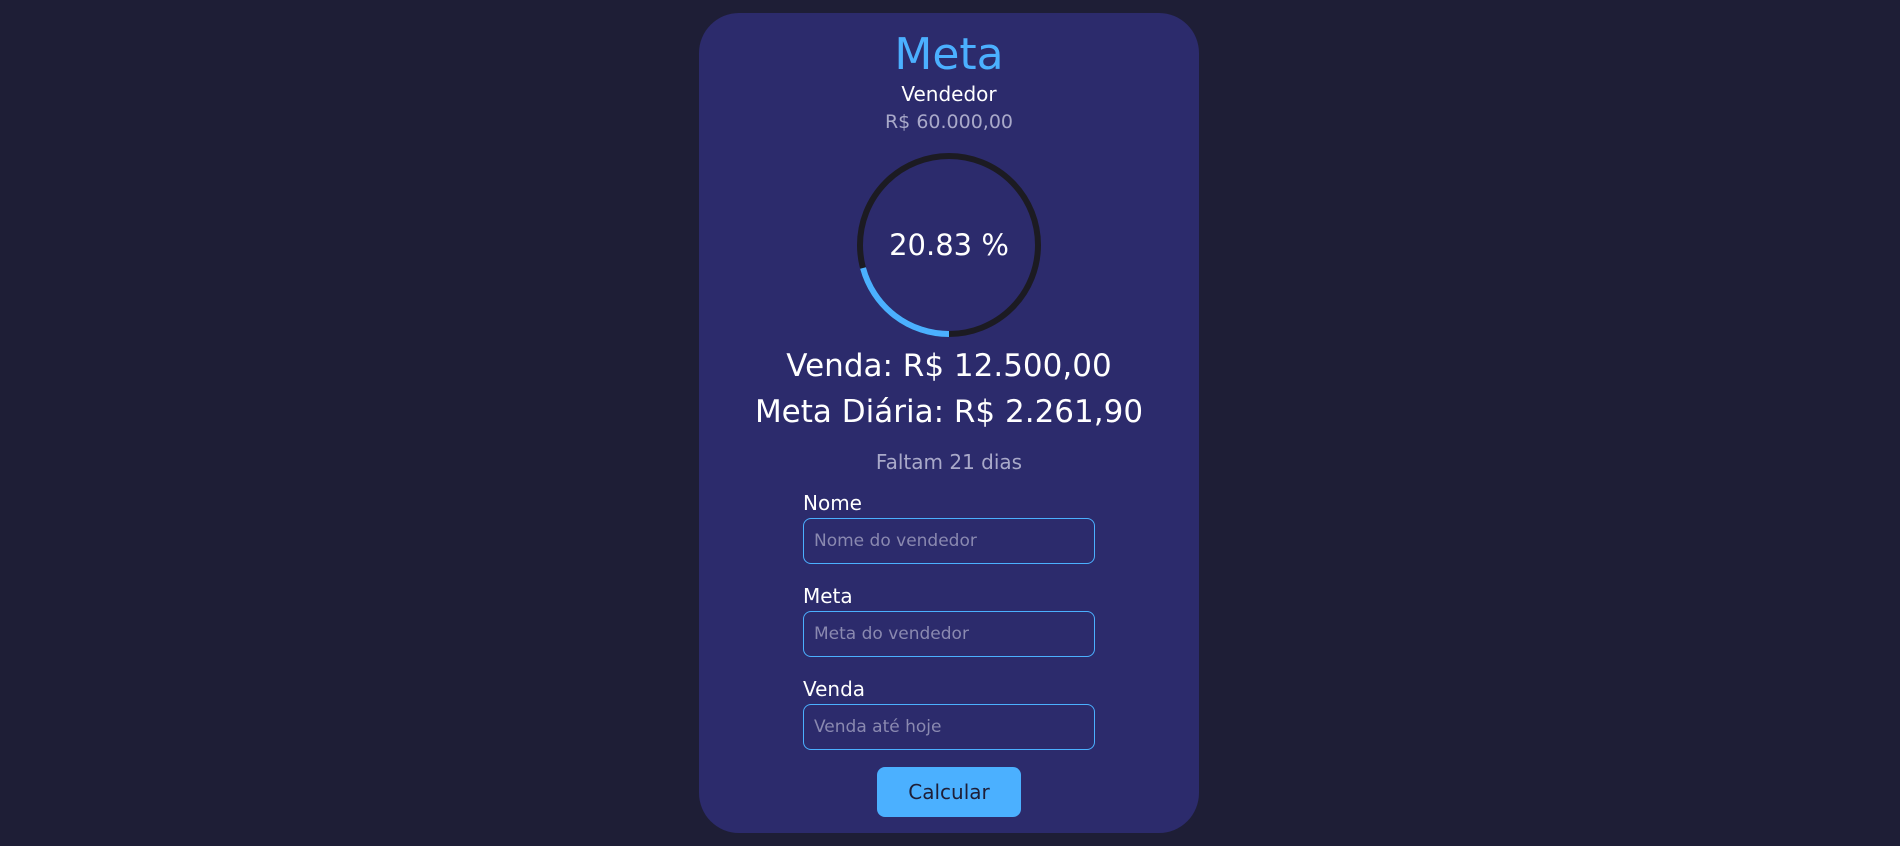  I want to click on sale-input, so click(949, 727).